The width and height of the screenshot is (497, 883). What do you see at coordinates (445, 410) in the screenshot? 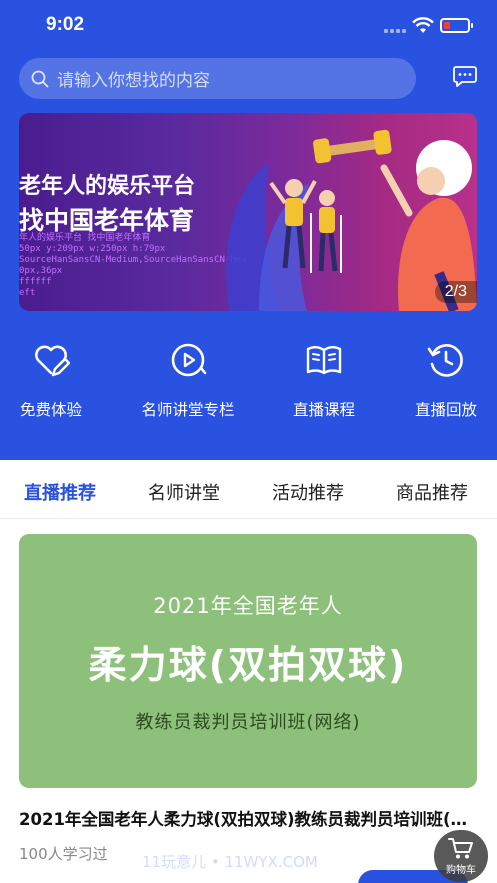
I see `feature-label: 直播回放` at bounding box center [445, 410].